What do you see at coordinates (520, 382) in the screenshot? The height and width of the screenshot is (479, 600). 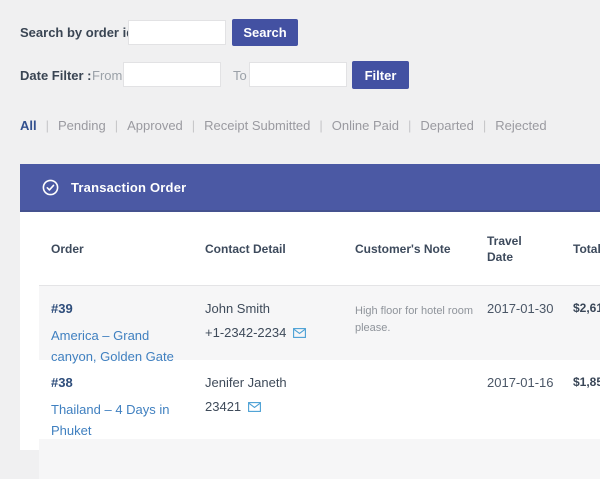 I see `travel-date: 2017-01-16` at bounding box center [520, 382].